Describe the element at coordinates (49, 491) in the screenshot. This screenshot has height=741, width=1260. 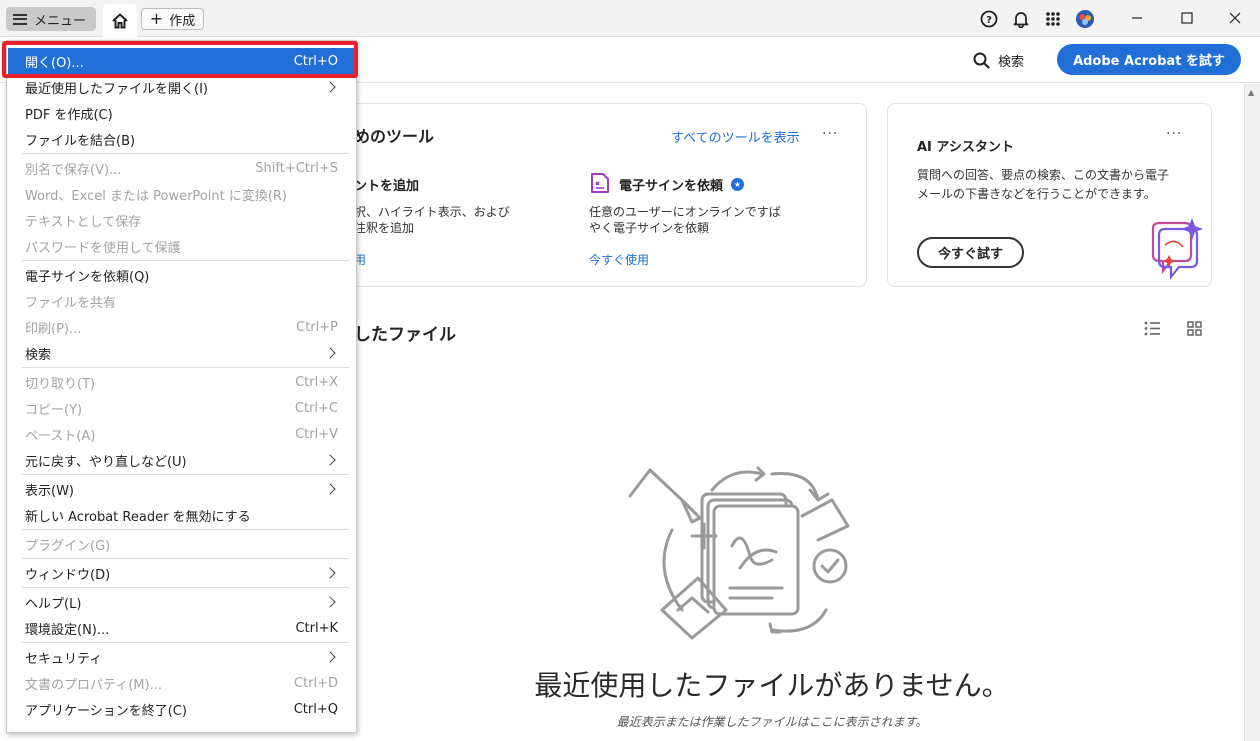
I see `menu-item-view-label: 表示(W)` at that location.